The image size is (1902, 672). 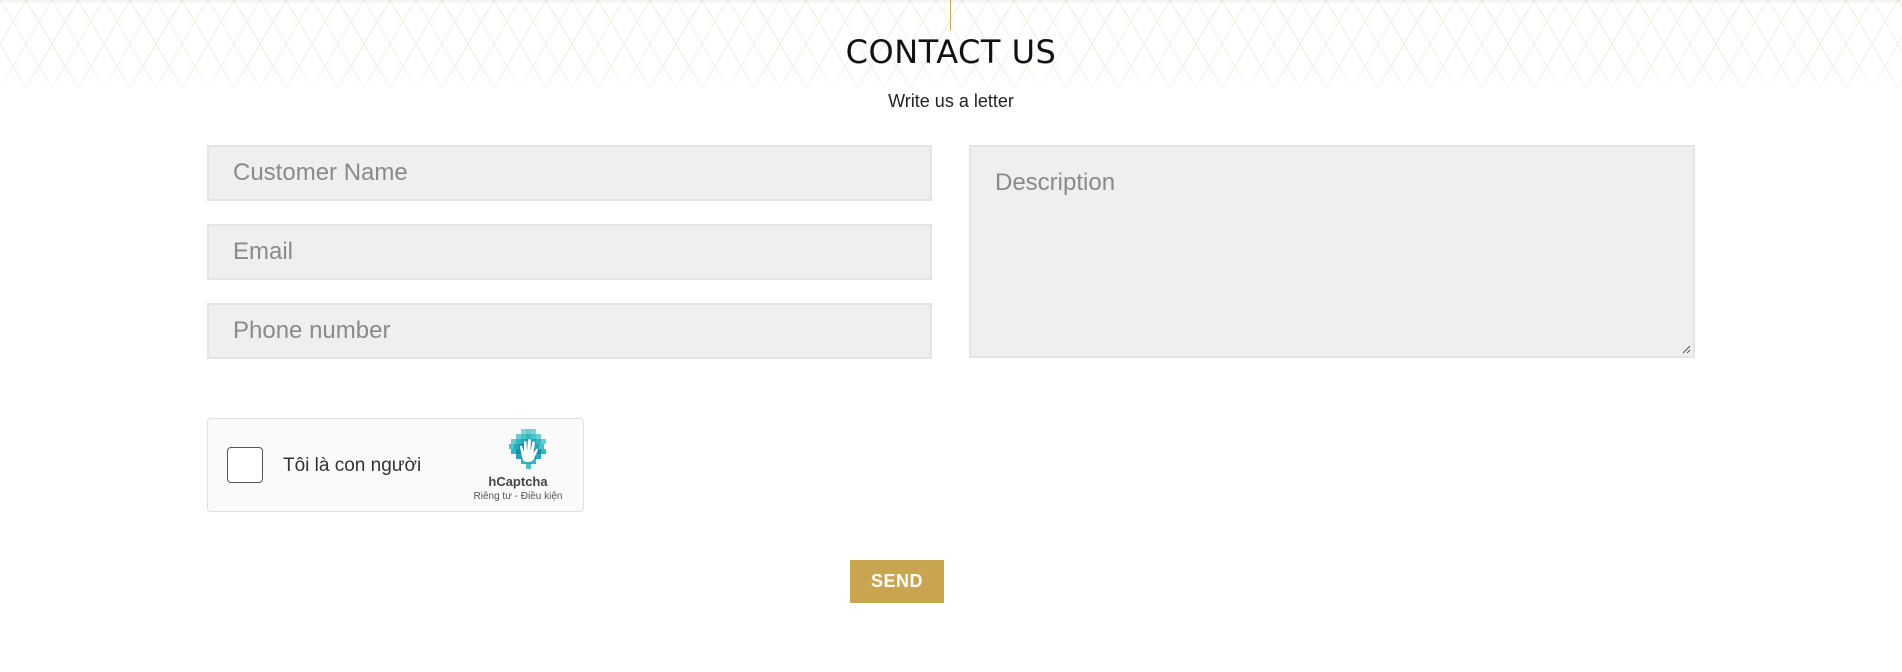 What do you see at coordinates (518, 481) in the screenshot?
I see `hcaptcha-brand: hCaptcha` at bounding box center [518, 481].